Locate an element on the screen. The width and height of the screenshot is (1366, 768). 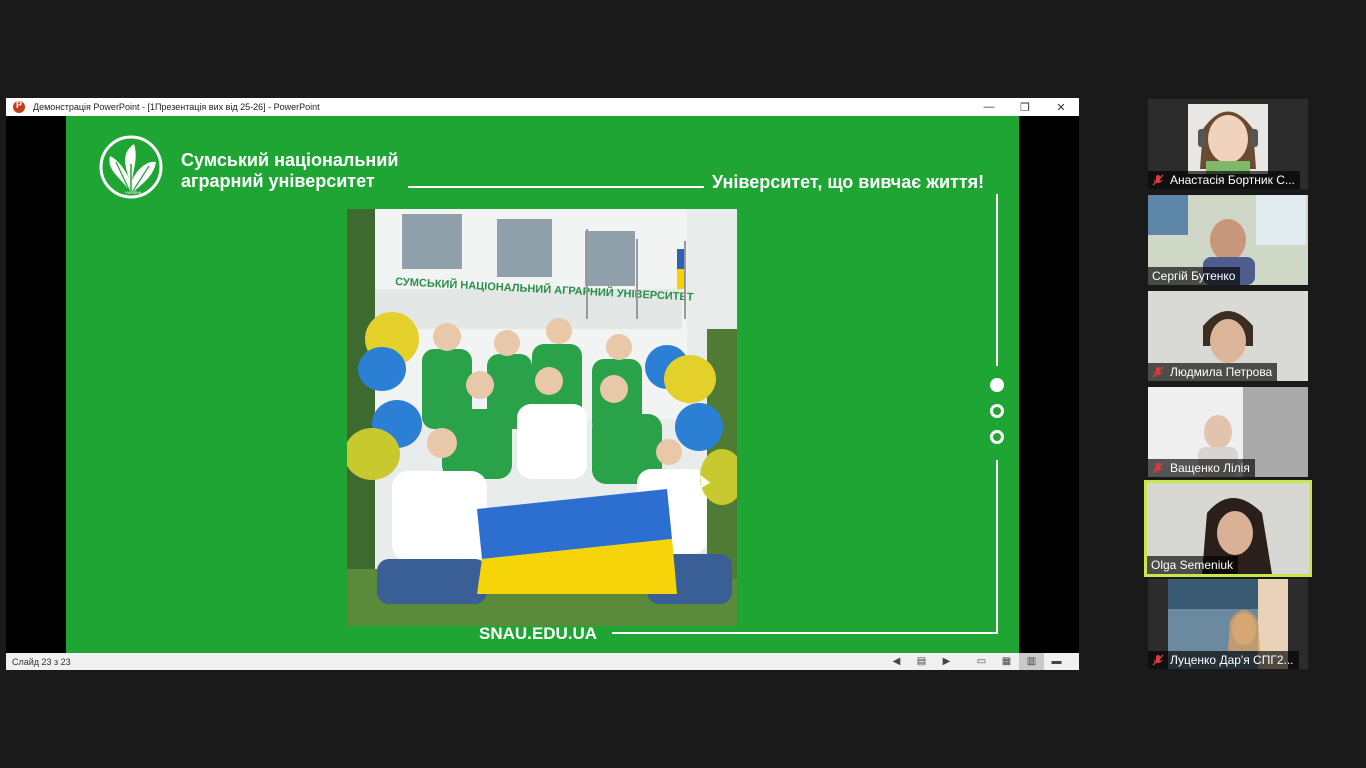
menu-icon: ▤ is located at coordinates (921, 661).